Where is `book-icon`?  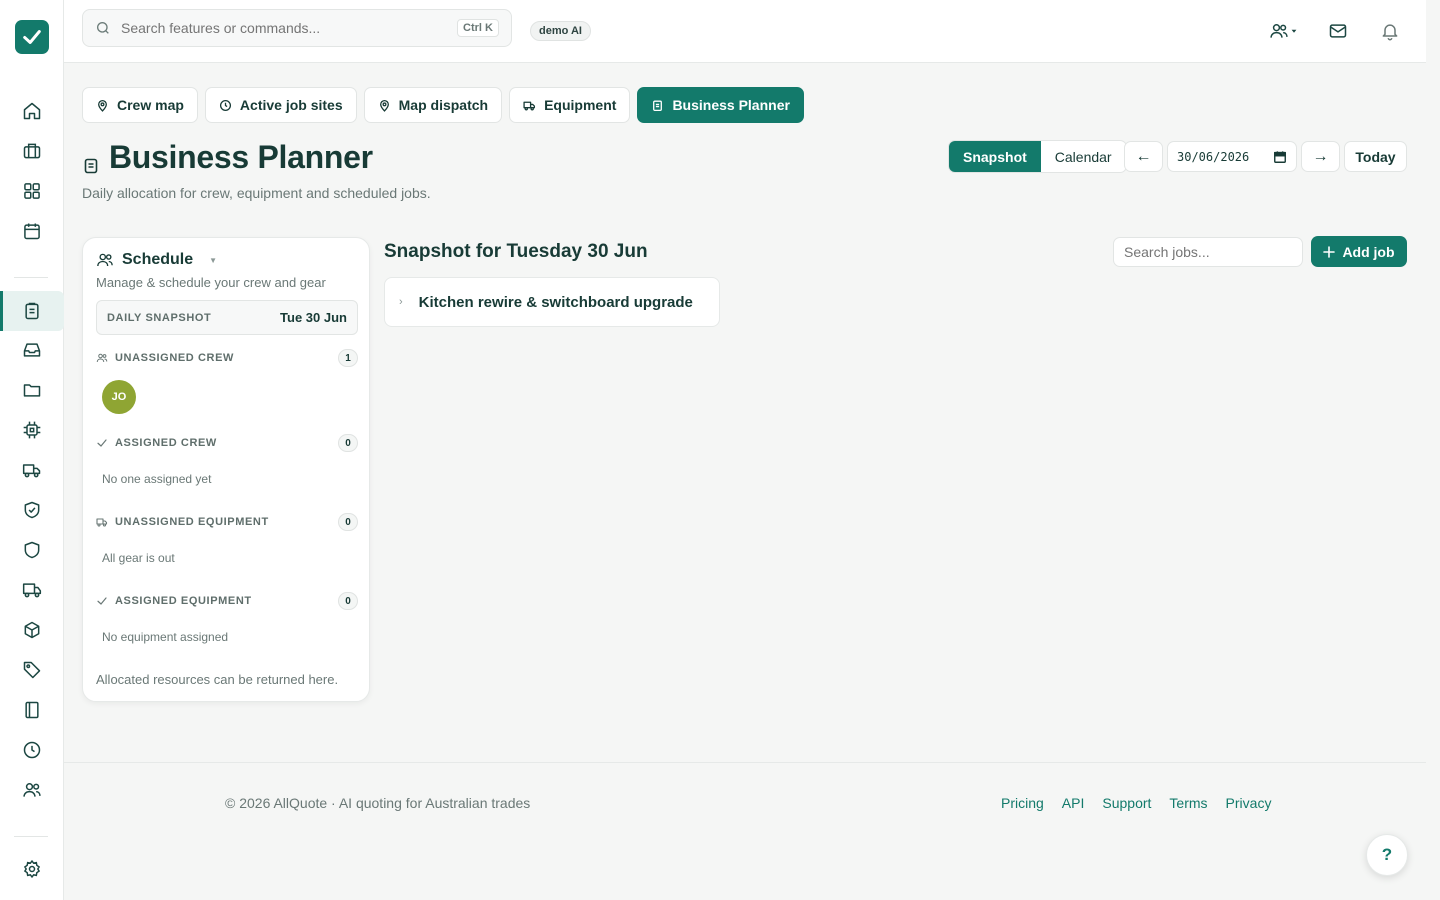 book-icon is located at coordinates (32, 710).